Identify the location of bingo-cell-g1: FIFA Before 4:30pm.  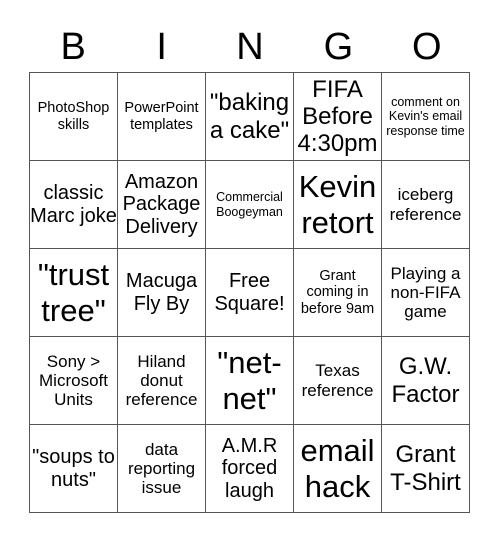
(337, 116).